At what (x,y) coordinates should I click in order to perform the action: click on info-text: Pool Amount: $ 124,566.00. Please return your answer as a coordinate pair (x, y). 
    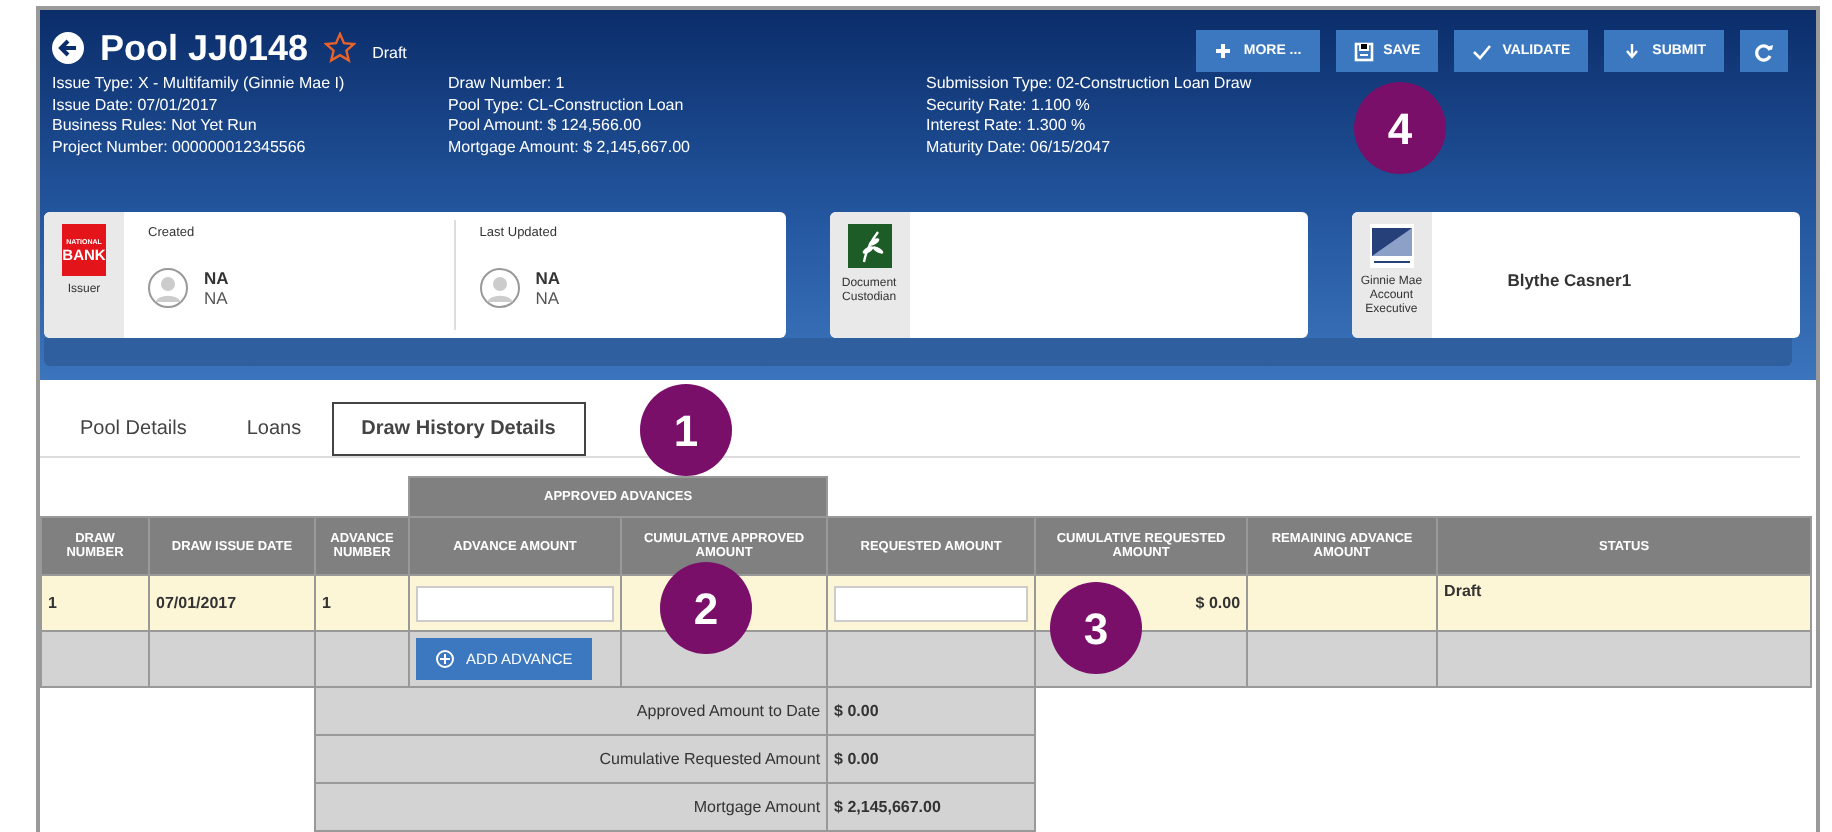
    Looking at the image, I should click on (546, 126).